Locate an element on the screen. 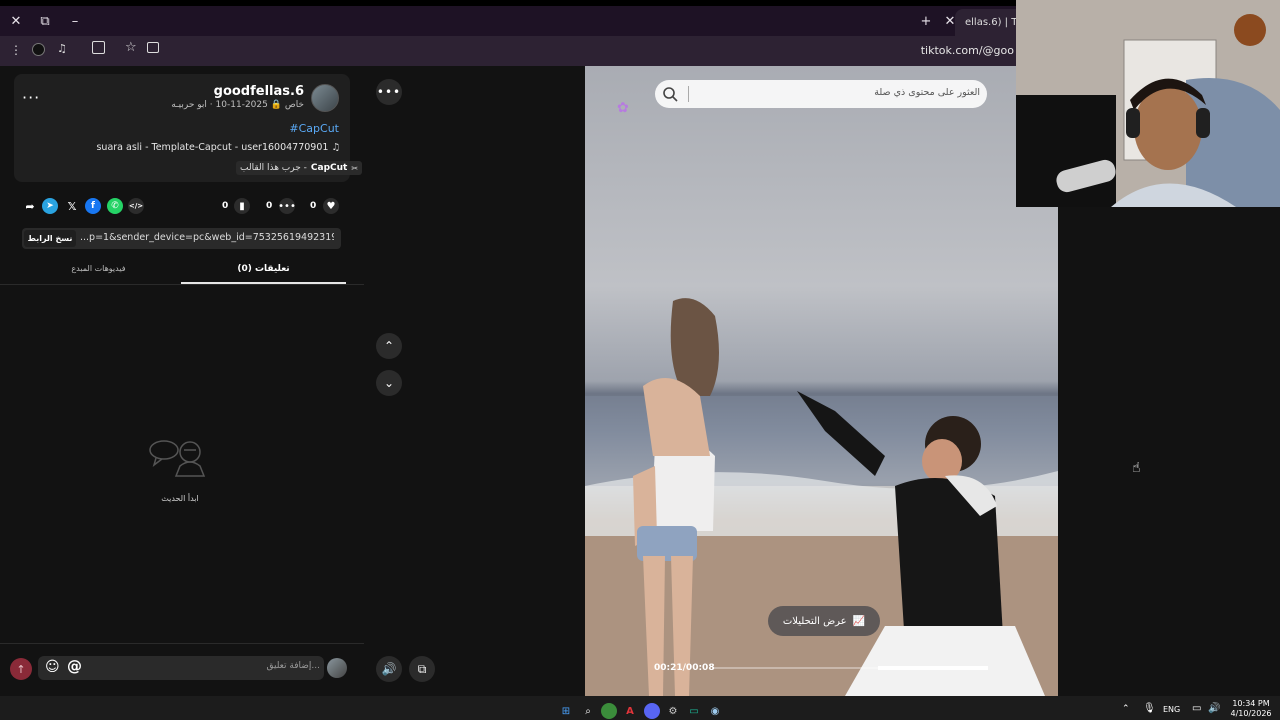 The width and height of the screenshot is (1280, 720). tab-title: ellas.6) | Ti is located at coordinates (990, 22).